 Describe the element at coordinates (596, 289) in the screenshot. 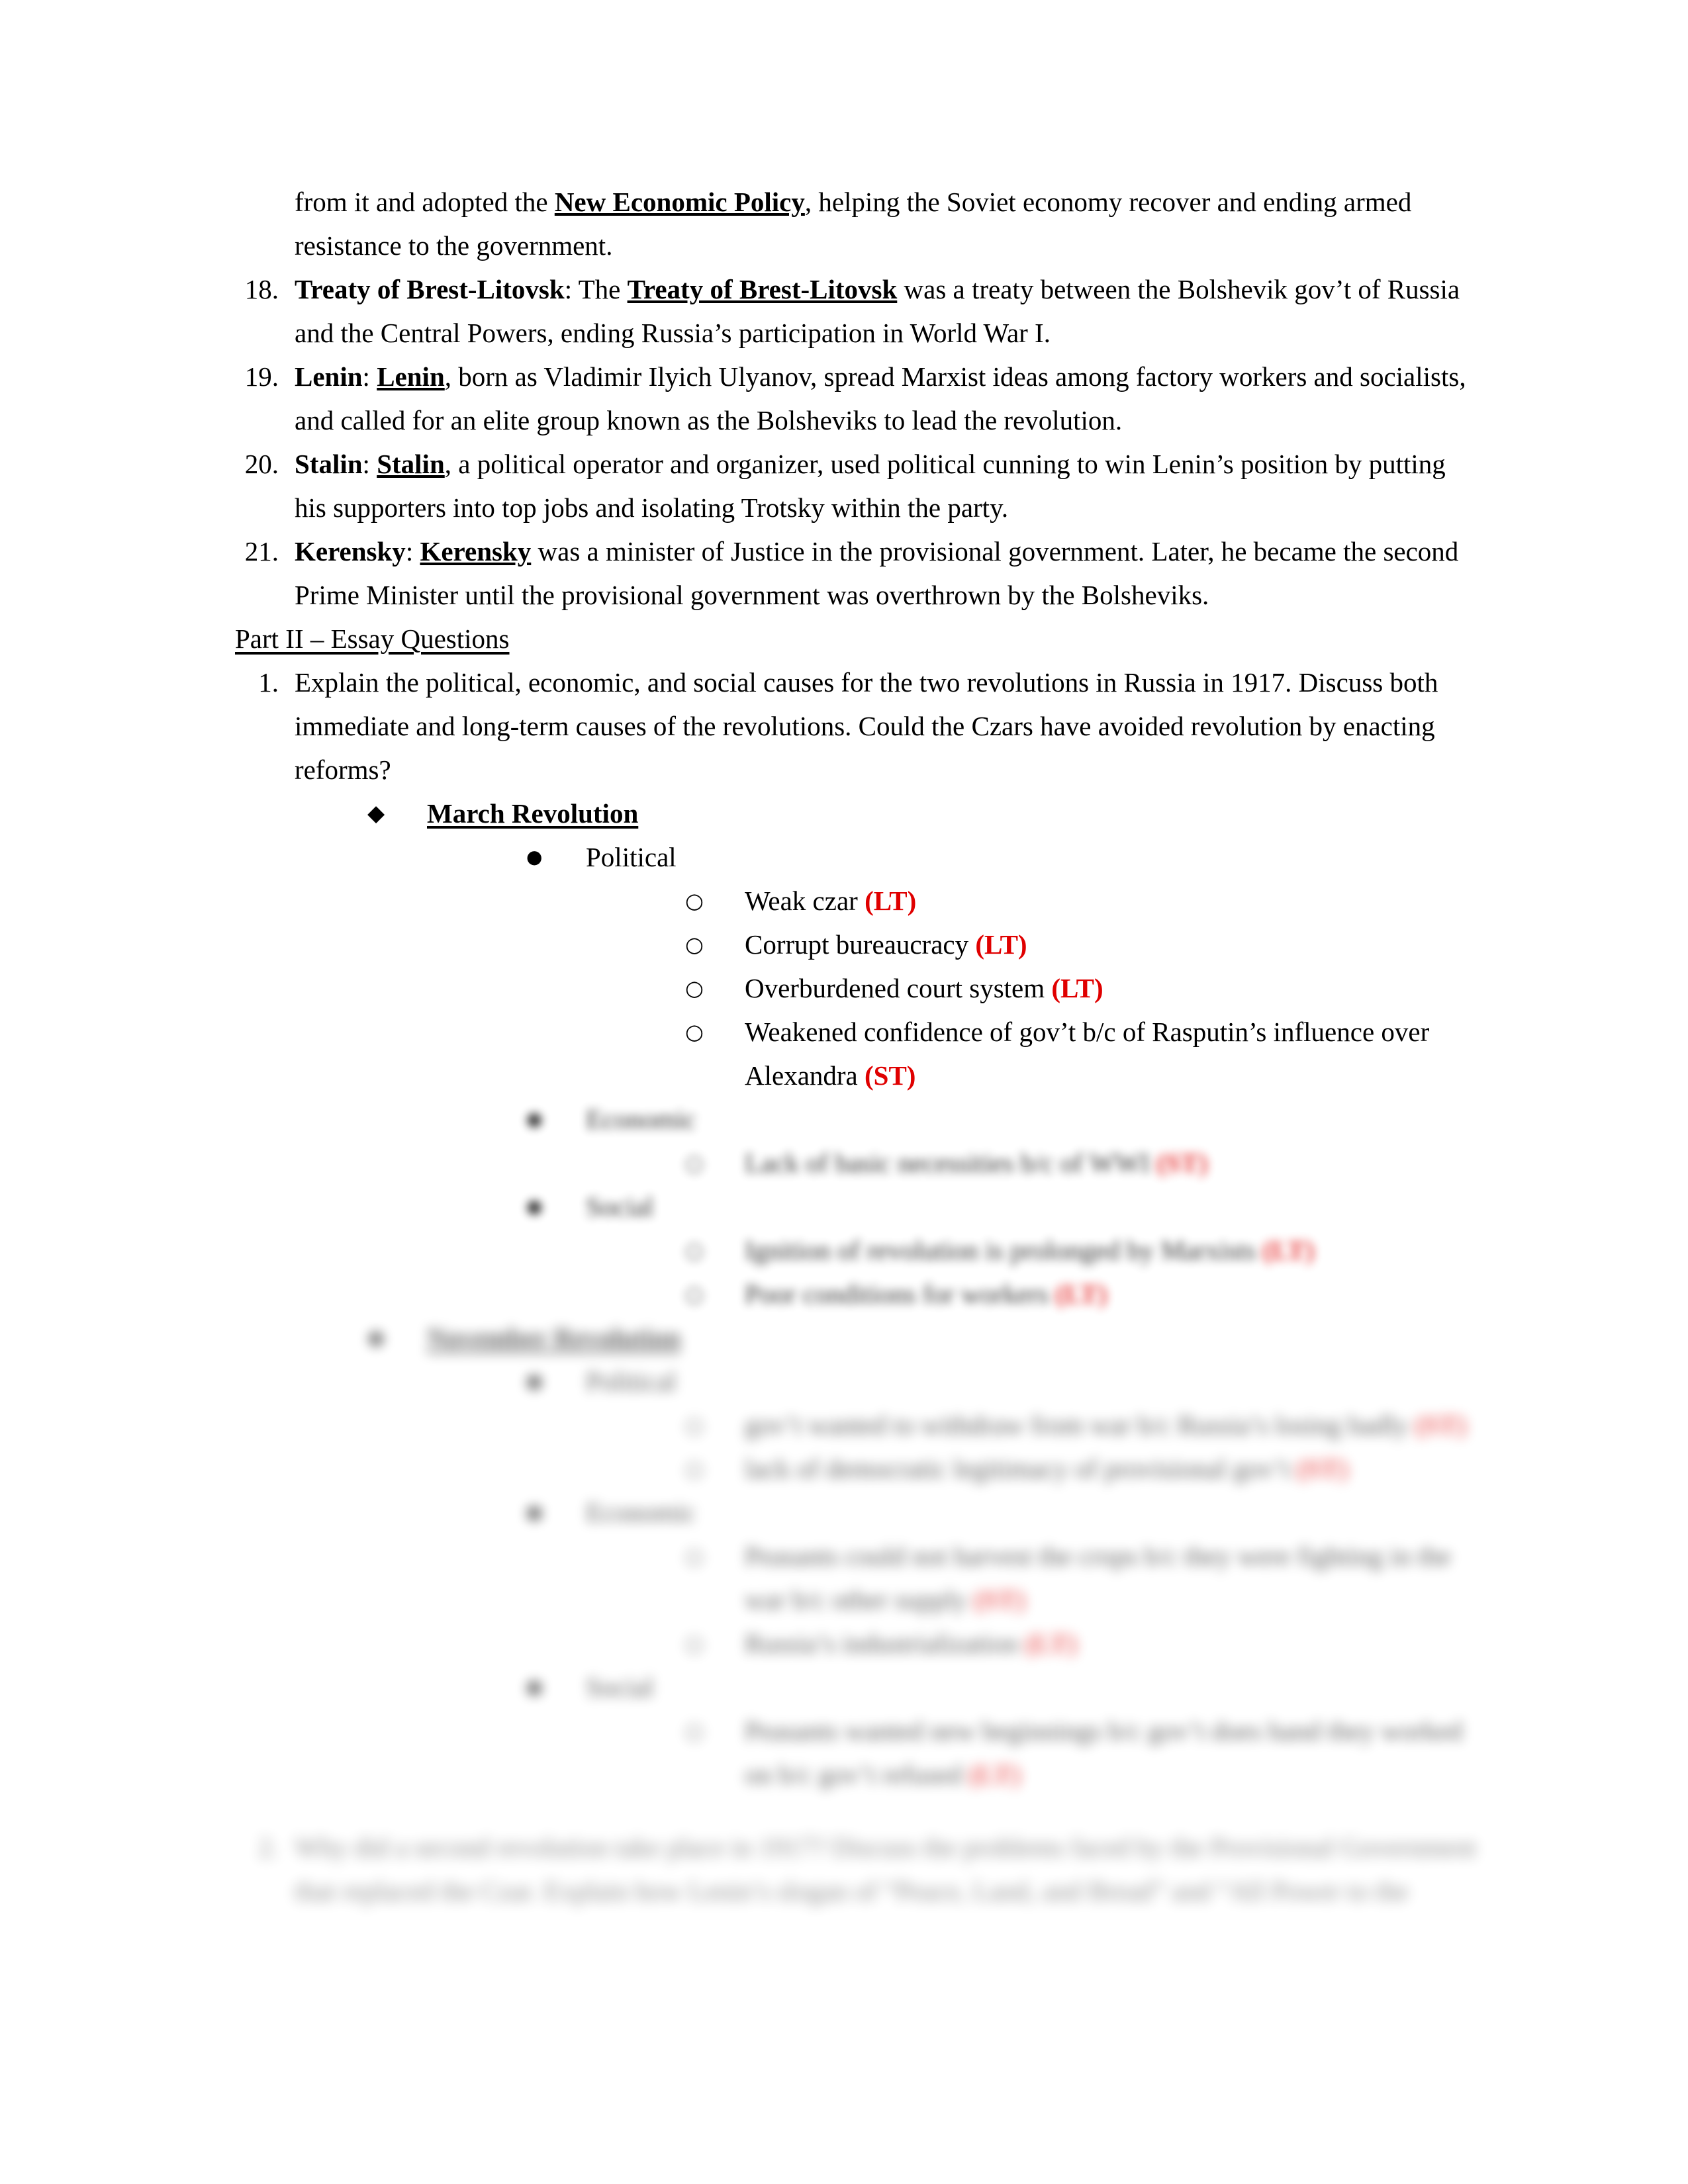

I see `definition-separator: : The` at that location.